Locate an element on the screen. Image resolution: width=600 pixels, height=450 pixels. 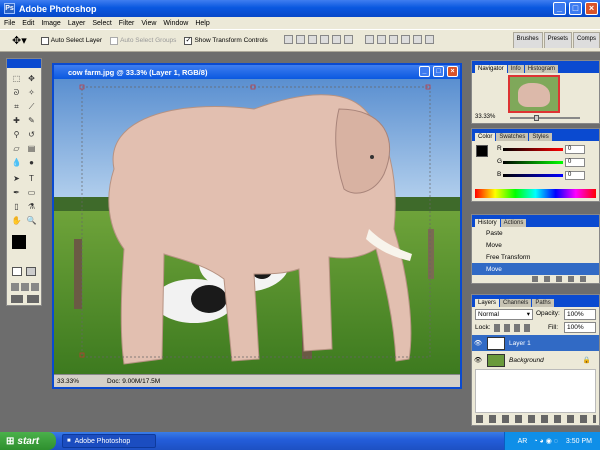
lock-icons is located at coordinates (514, 328).